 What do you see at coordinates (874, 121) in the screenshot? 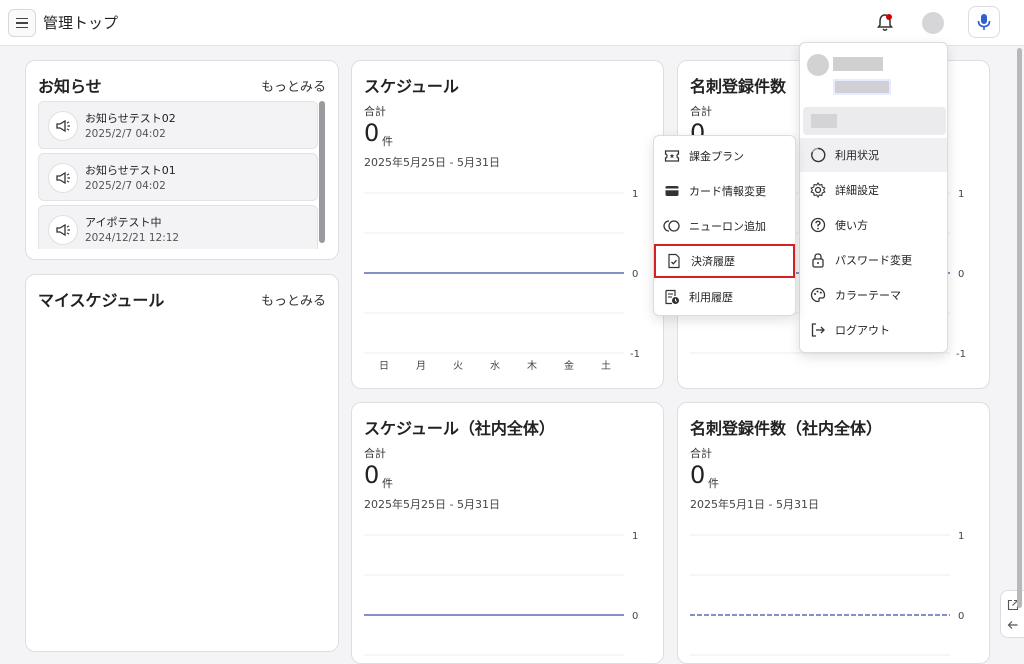
I see `account-field-placeholder` at bounding box center [874, 121].